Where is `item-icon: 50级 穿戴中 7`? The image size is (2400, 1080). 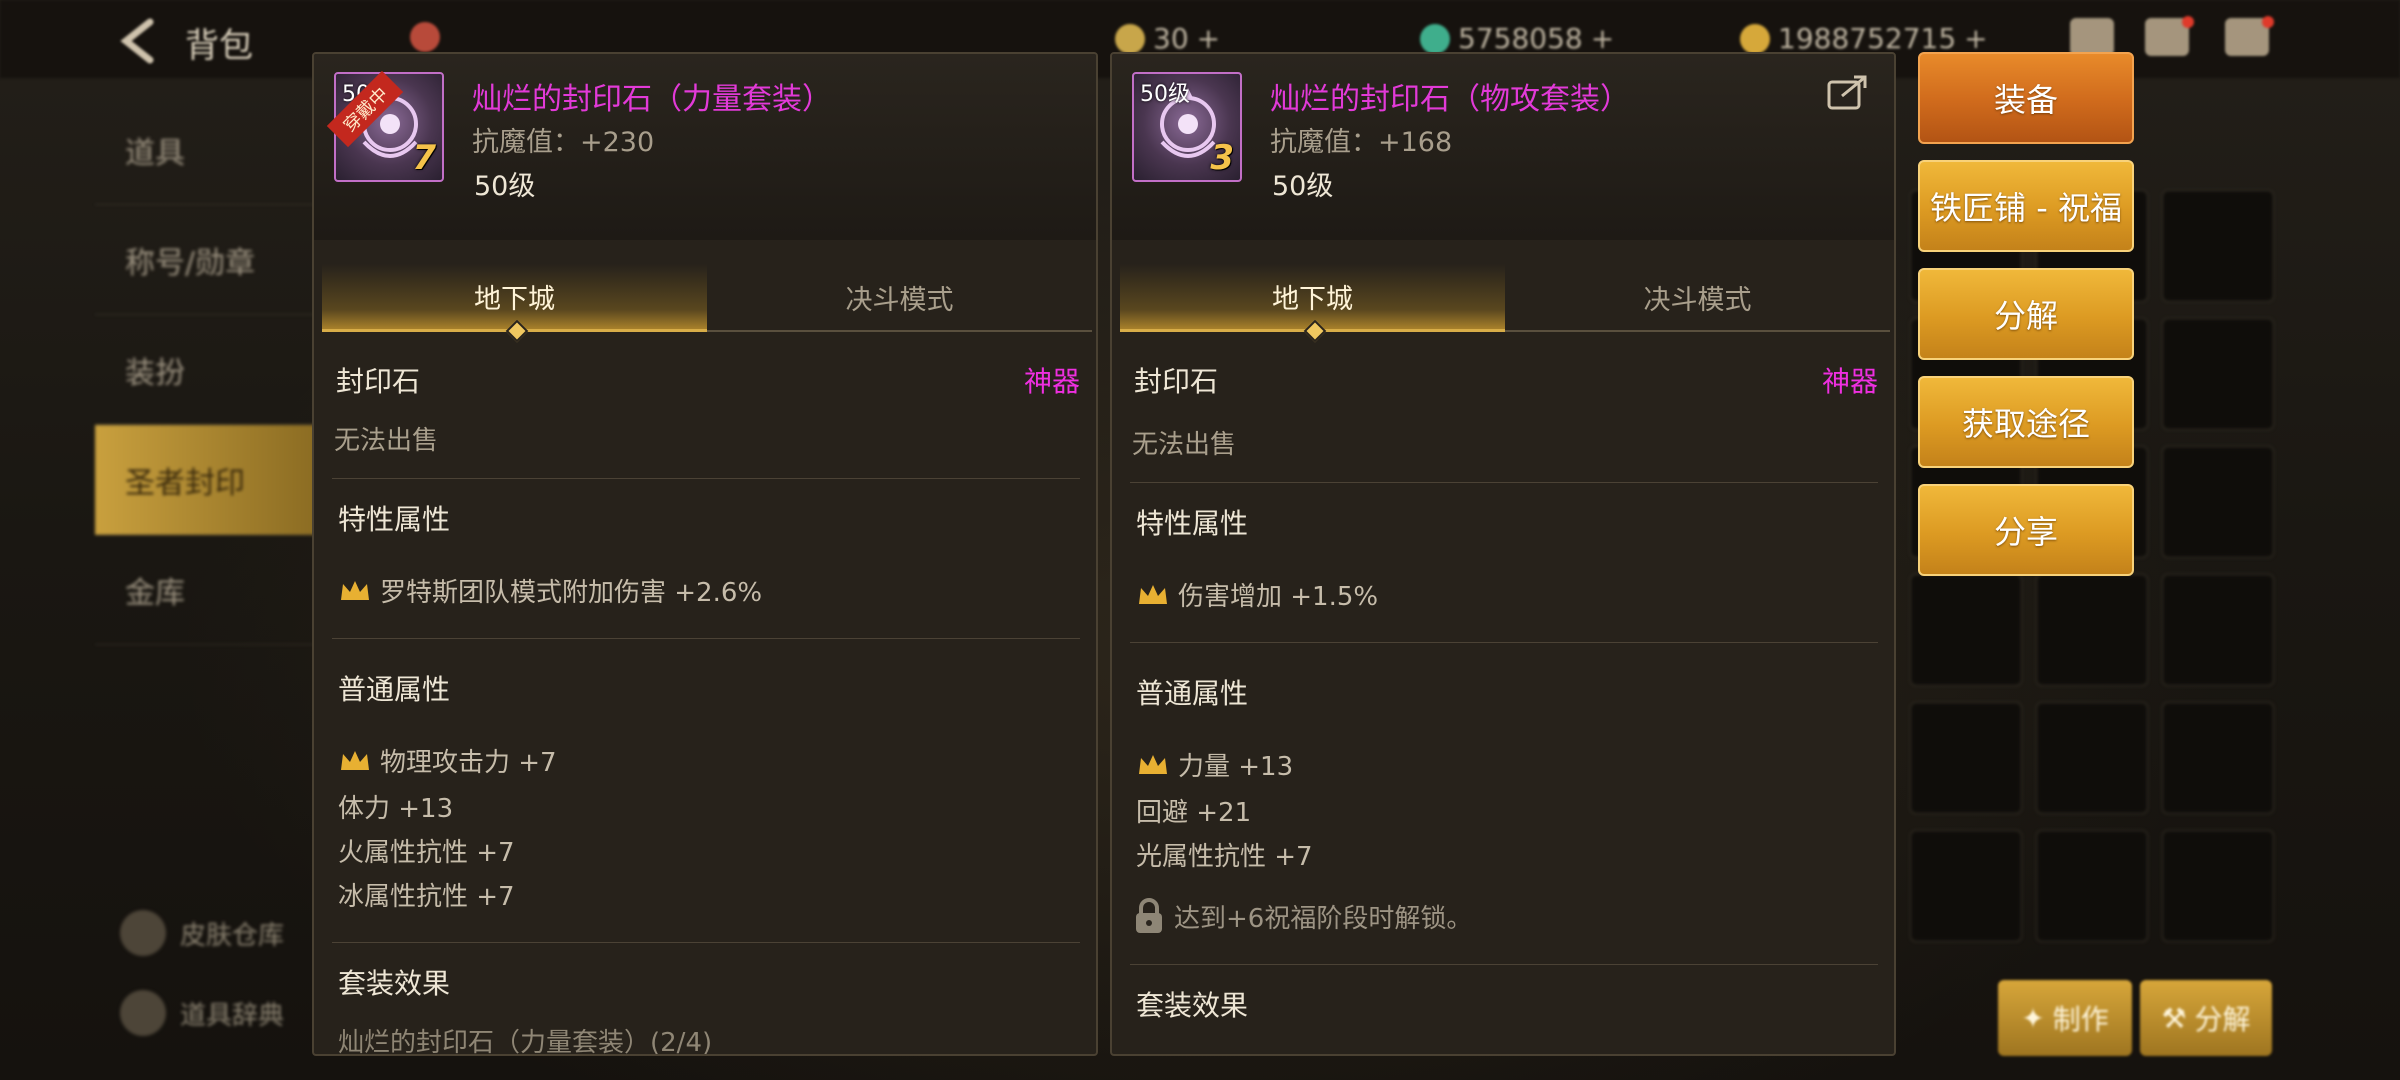
item-icon: 50级 穿戴中 7 is located at coordinates (385, 126).